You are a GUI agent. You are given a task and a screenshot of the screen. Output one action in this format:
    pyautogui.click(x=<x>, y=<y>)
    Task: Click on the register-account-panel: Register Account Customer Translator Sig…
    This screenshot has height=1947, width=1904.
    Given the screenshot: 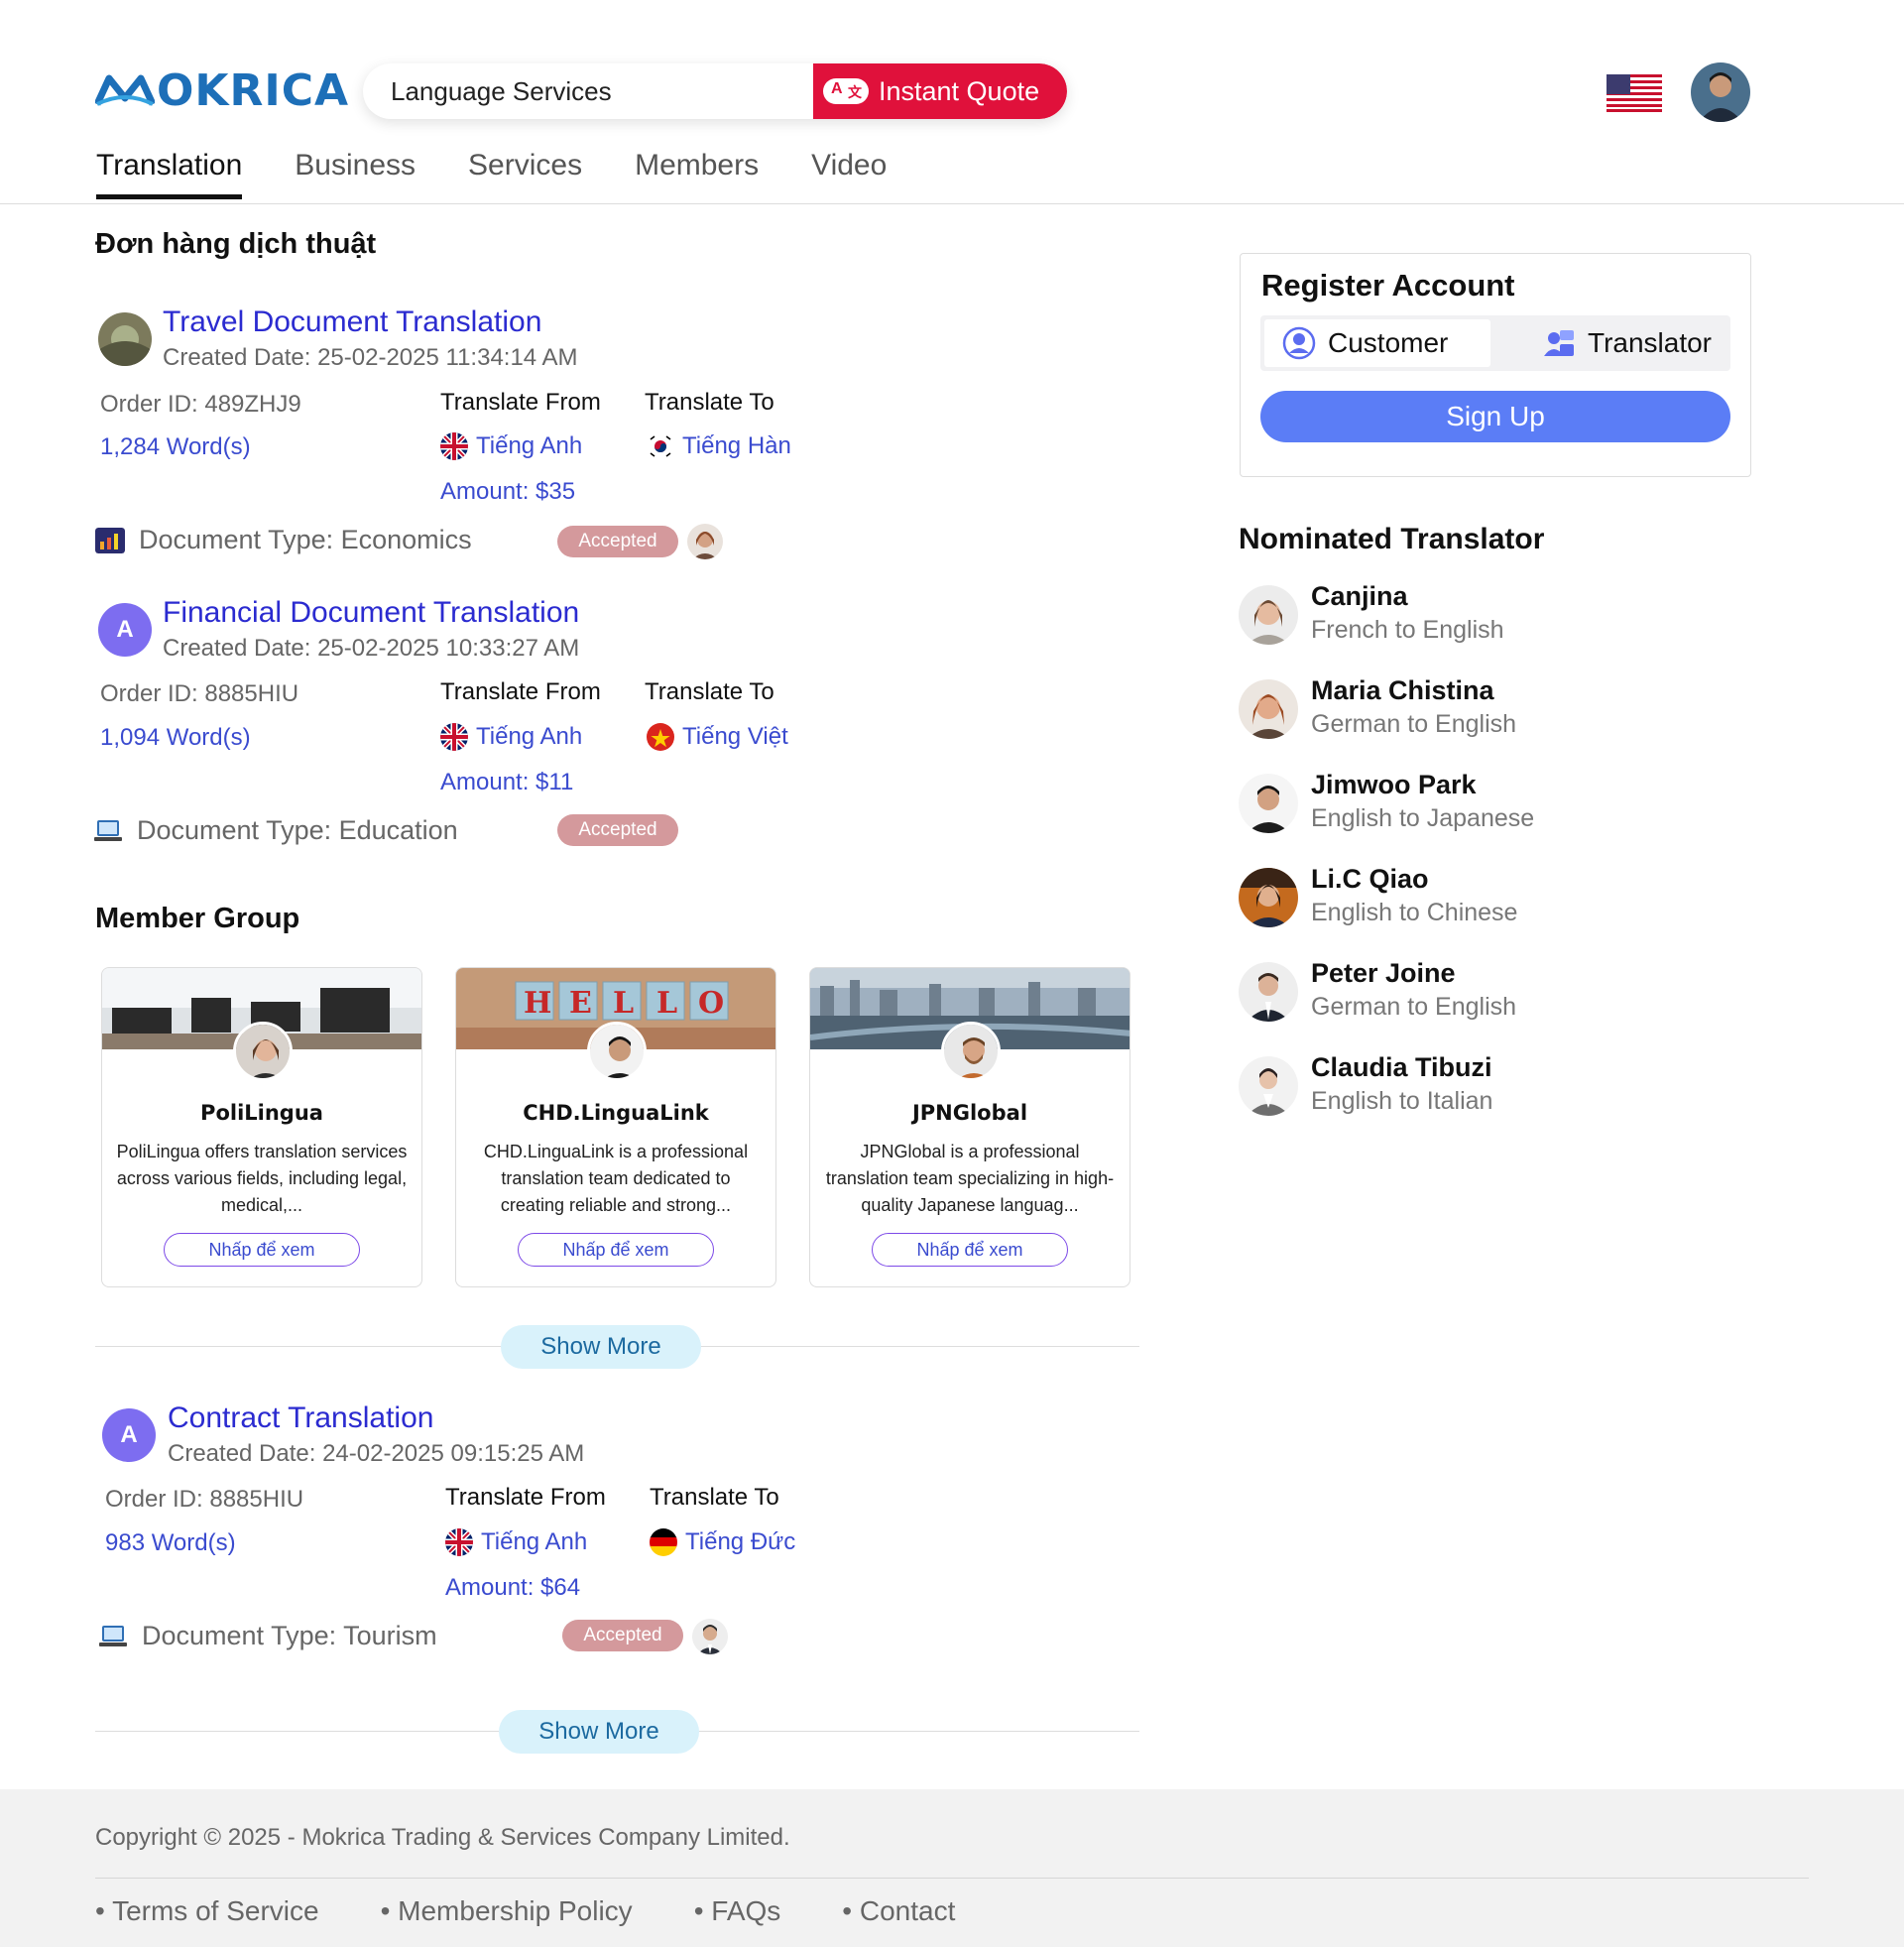 What is the action you would take?
    pyautogui.click(x=1495, y=365)
    